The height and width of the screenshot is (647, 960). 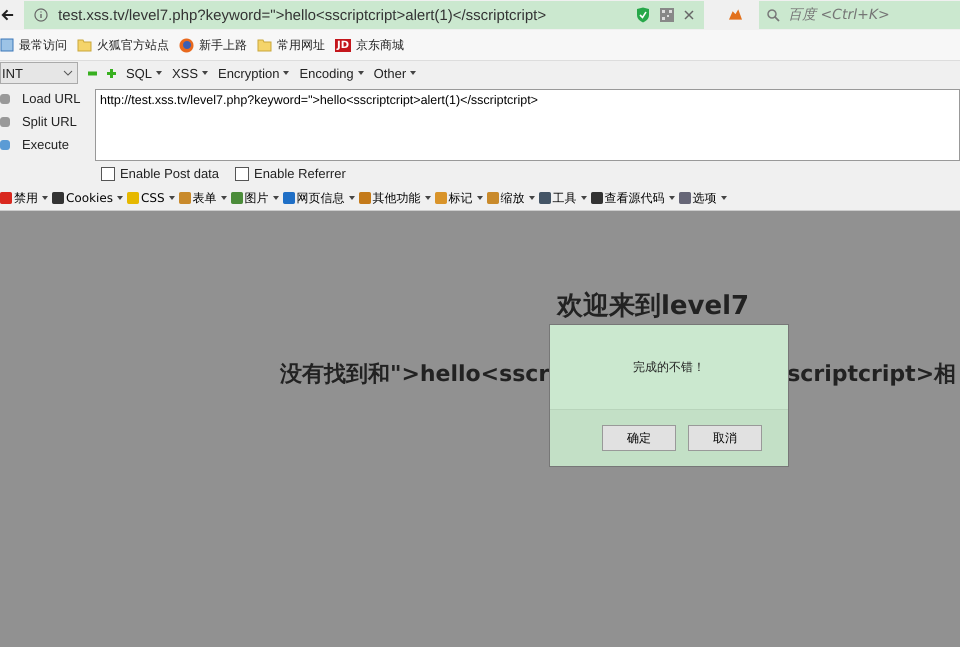 I want to click on toolbar-menu: 工具, so click(x=562, y=198).